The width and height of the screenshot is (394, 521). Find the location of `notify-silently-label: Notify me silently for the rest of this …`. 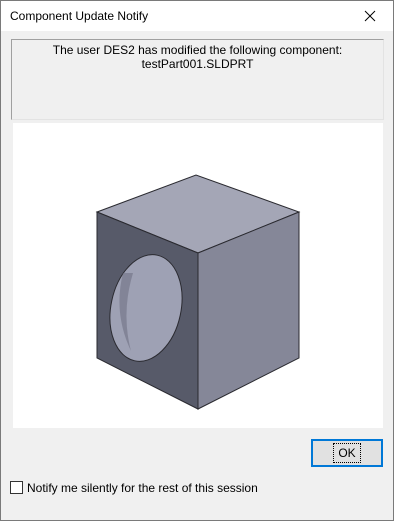

notify-silently-label: Notify me silently for the rest of this … is located at coordinates (142, 488).